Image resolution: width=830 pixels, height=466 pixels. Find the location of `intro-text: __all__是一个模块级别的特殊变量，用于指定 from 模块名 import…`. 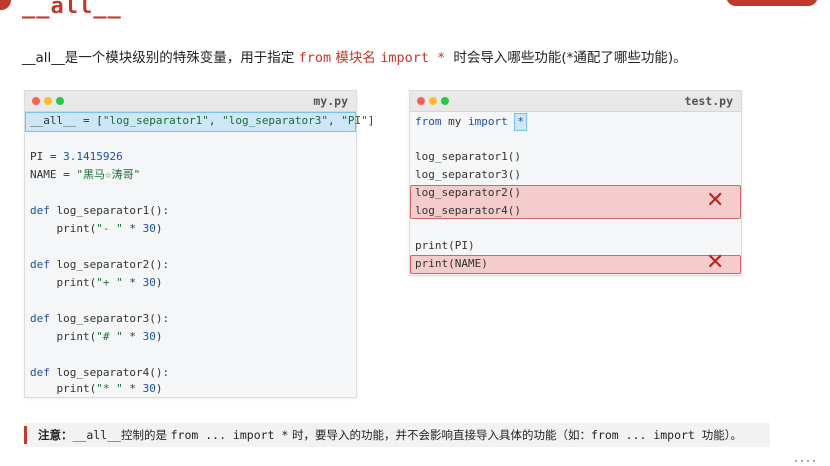

intro-text: __all__是一个模块级别的特殊变量，用于指定 from 模块名 import… is located at coordinates (354, 56).